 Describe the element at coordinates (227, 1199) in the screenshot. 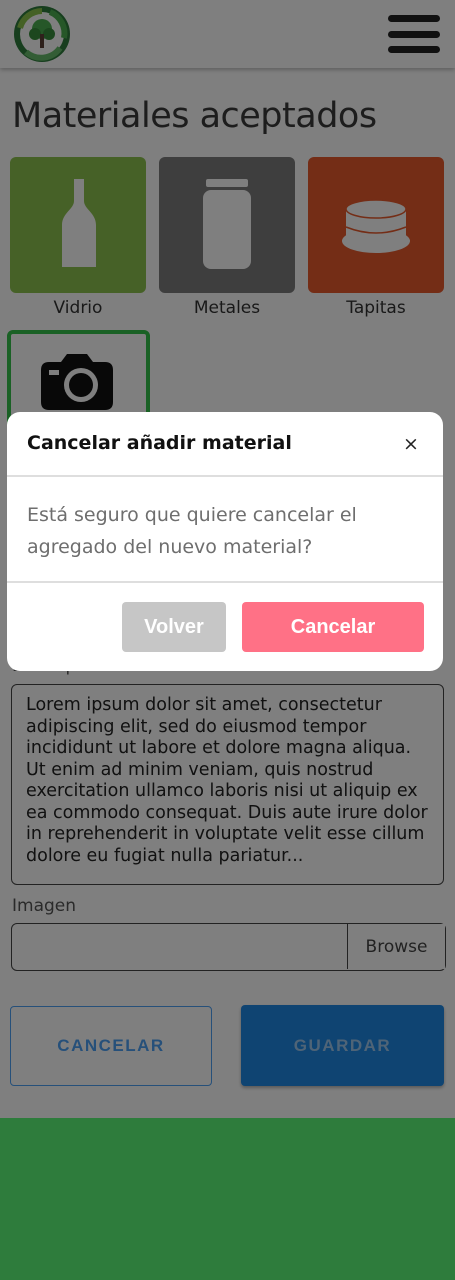

I see `footer` at that location.